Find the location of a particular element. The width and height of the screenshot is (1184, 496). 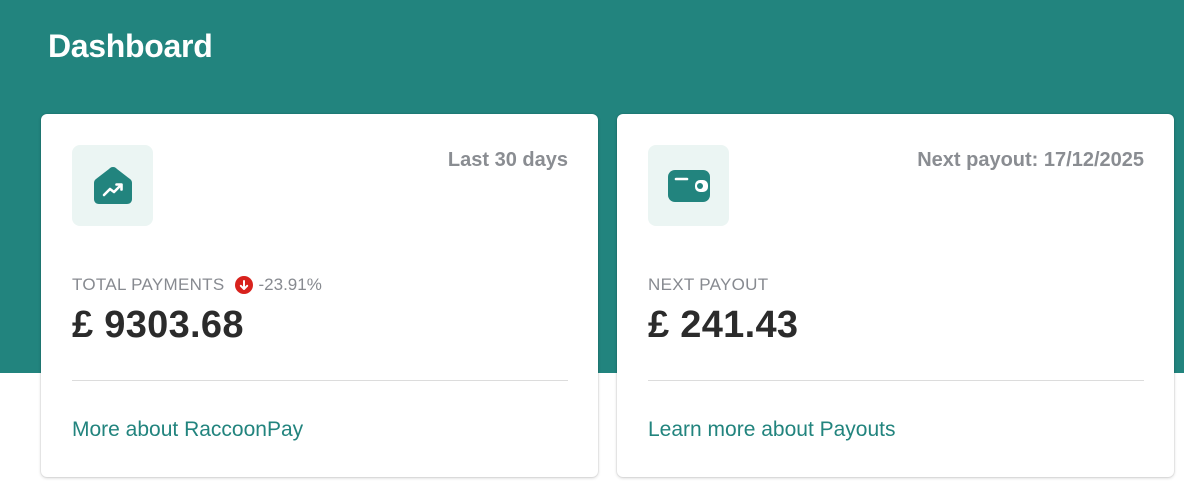

payout-date-label: Next payout: 17/12/2025 is located at coordinates (1030, 160).